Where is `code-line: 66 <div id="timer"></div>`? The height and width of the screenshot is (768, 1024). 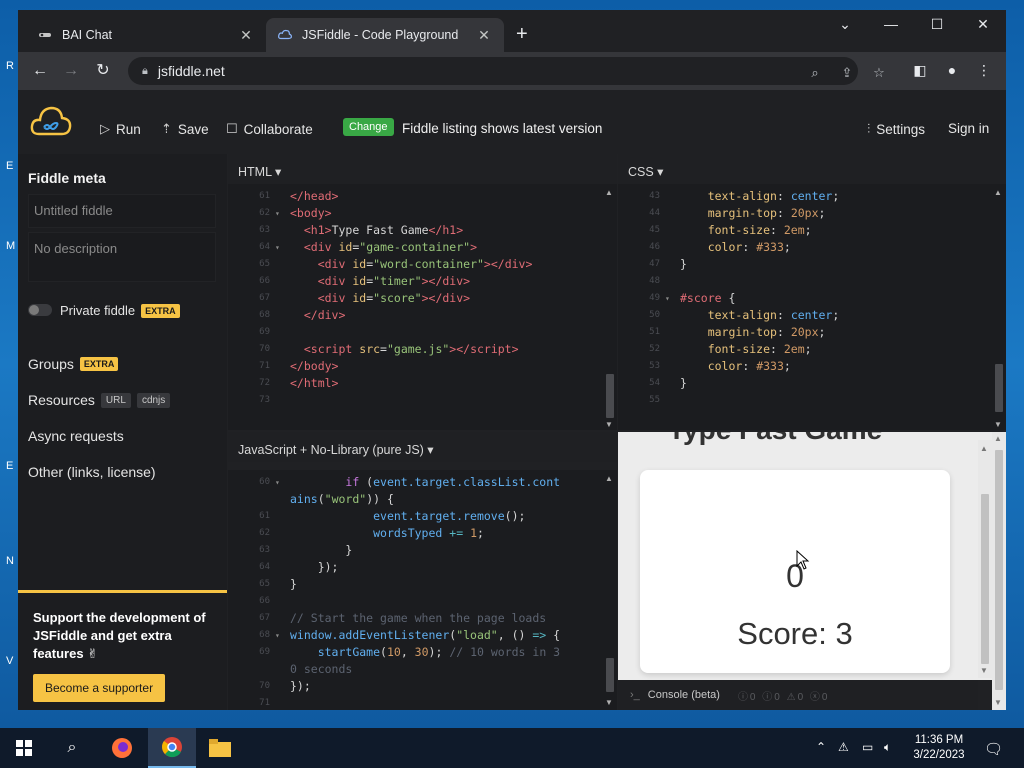
code-line: 66 <div id="timer"></div> is located at coordinates (415, 281).